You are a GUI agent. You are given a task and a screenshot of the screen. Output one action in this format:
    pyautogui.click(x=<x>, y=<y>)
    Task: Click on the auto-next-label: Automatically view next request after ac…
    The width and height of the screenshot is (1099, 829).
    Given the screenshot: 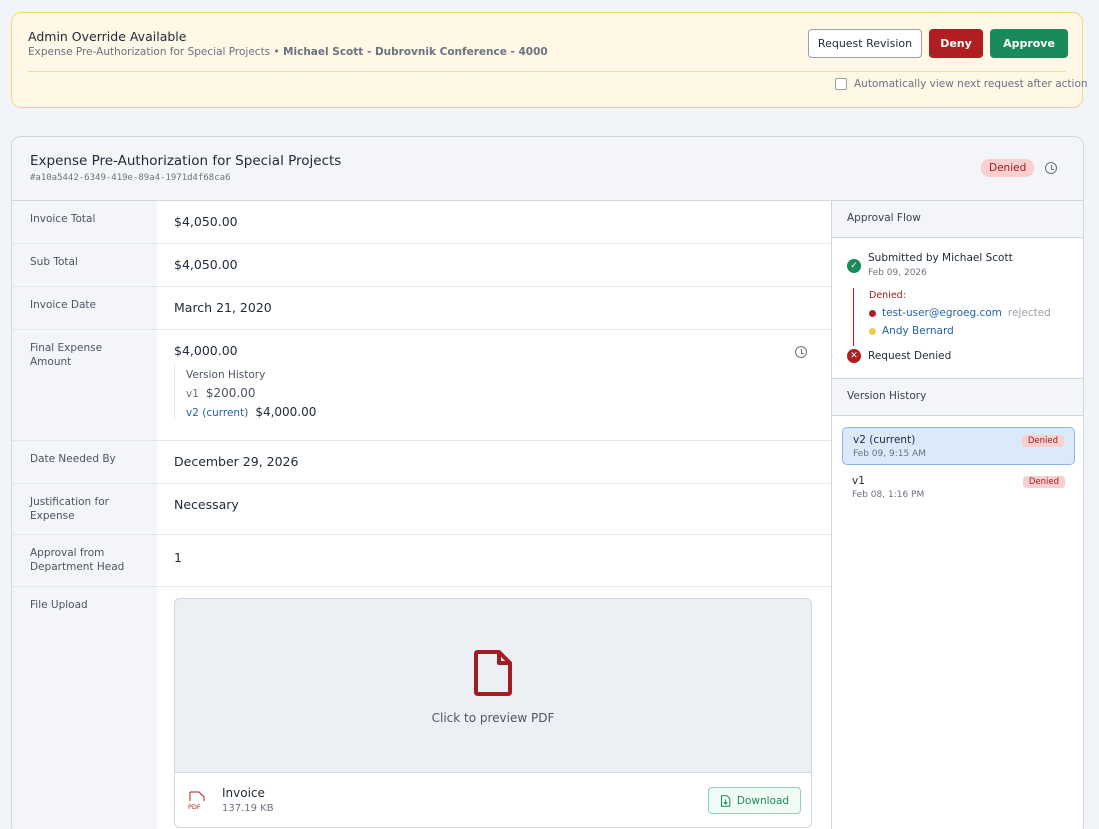 What is the action you would take?
    pyautogui.click(x=971, y=84)
    